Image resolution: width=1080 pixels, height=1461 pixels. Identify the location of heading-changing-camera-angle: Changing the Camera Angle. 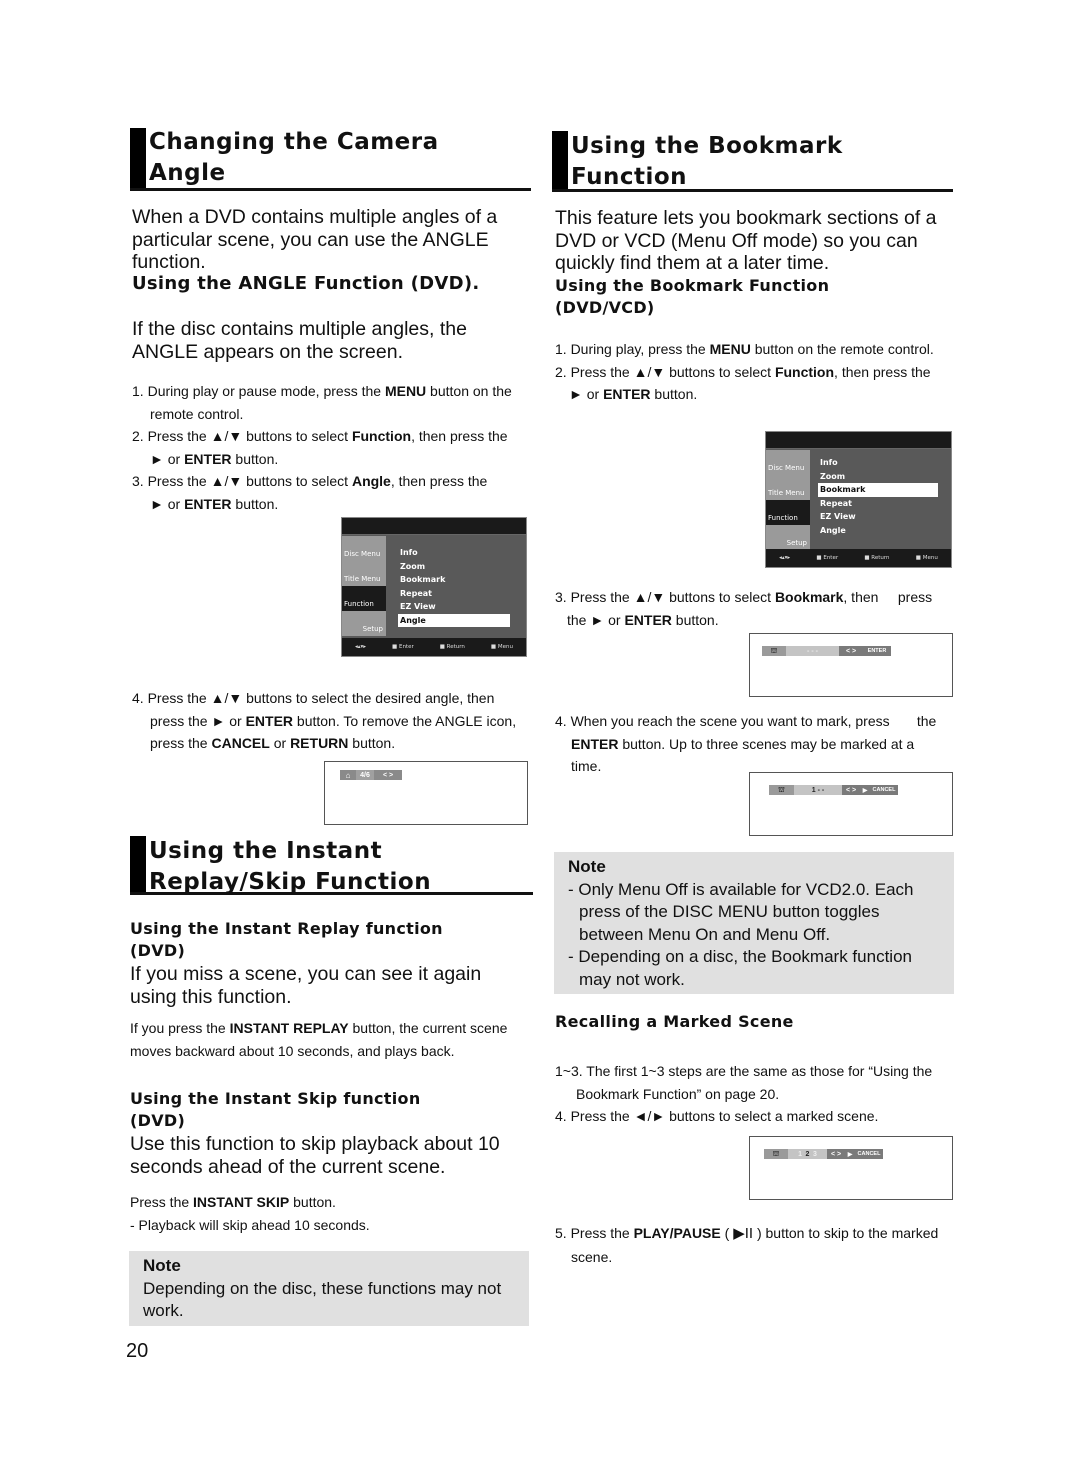
(330, 159).